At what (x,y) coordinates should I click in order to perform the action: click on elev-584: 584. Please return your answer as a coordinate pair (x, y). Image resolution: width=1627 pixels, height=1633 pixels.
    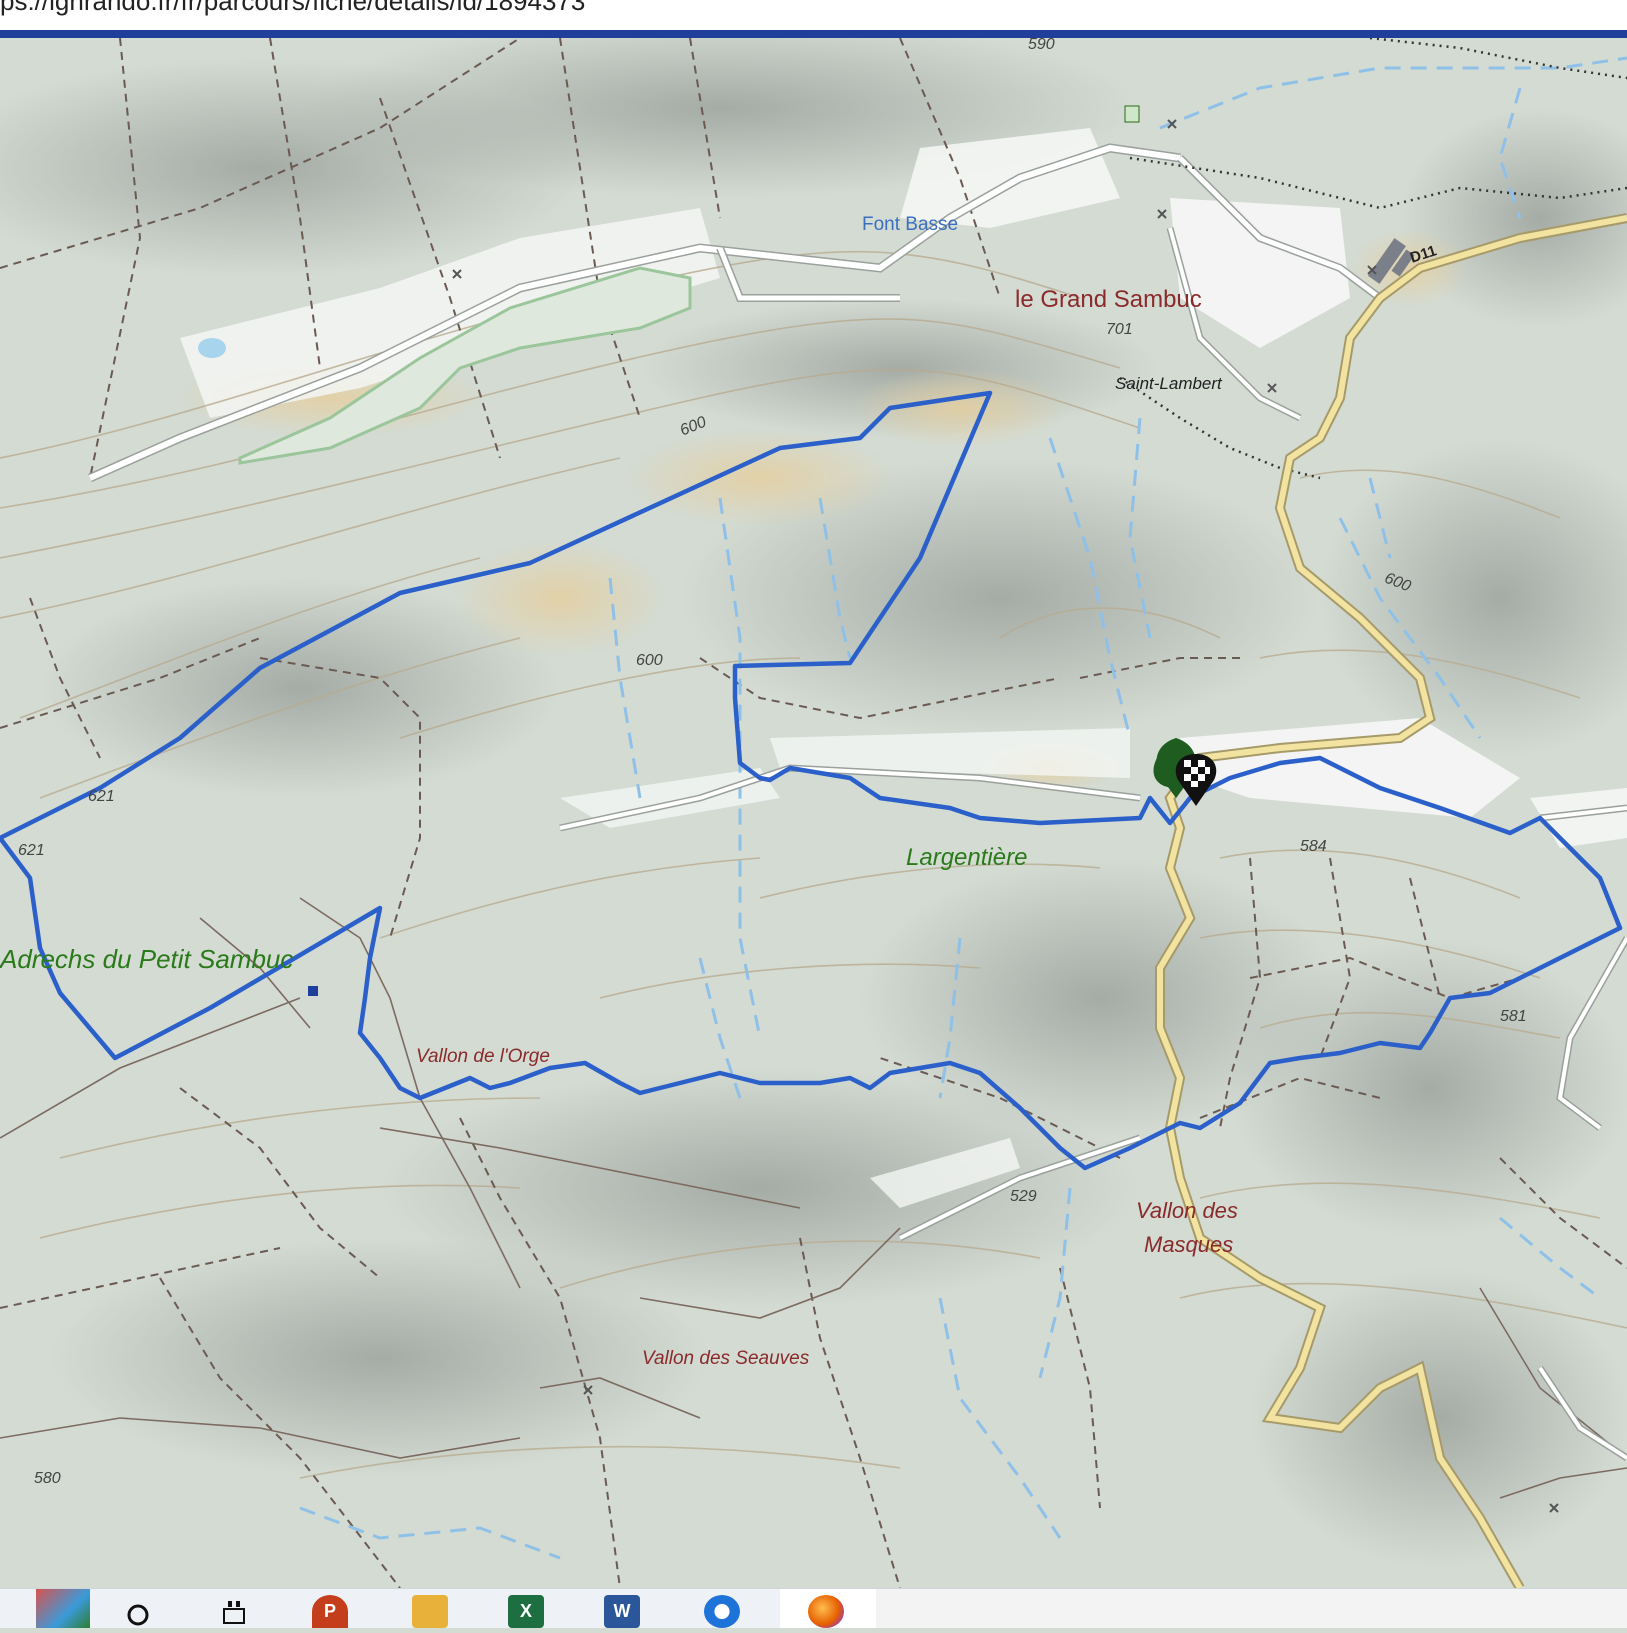
    Looking at the image, I should click on (1313, 846).